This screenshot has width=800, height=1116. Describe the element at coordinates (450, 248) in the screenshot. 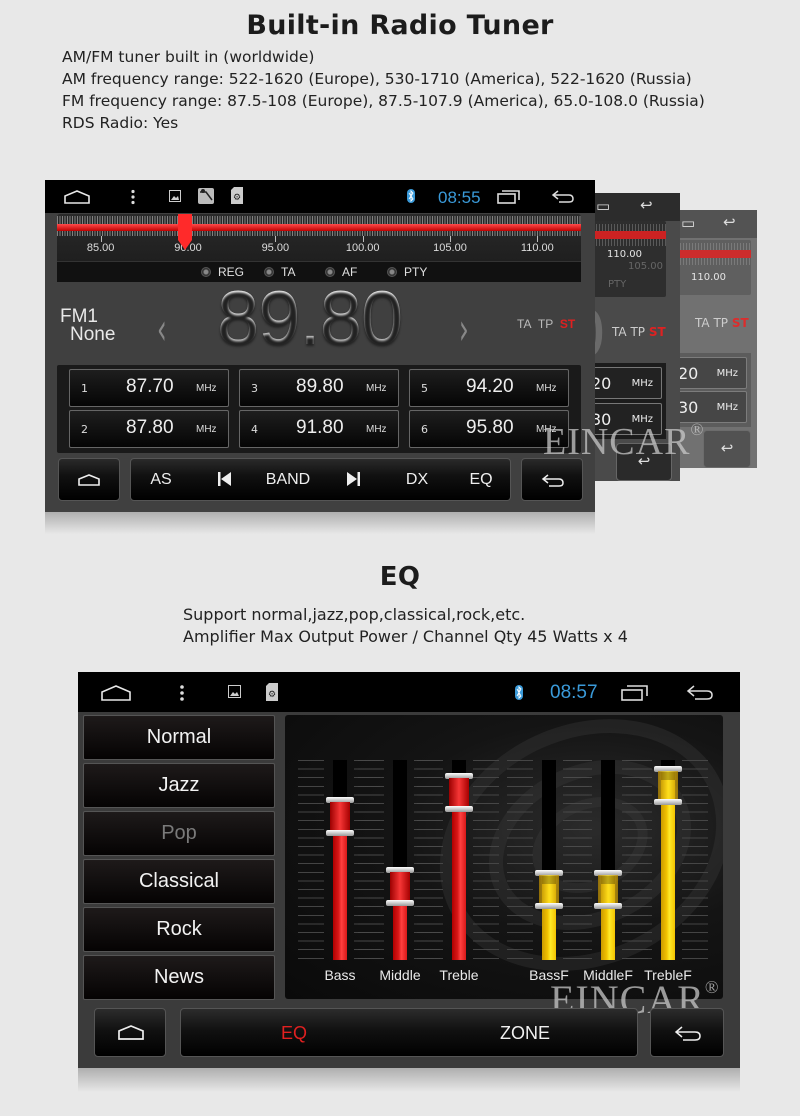

I see `dial-tick-label: 105.00` at that location.